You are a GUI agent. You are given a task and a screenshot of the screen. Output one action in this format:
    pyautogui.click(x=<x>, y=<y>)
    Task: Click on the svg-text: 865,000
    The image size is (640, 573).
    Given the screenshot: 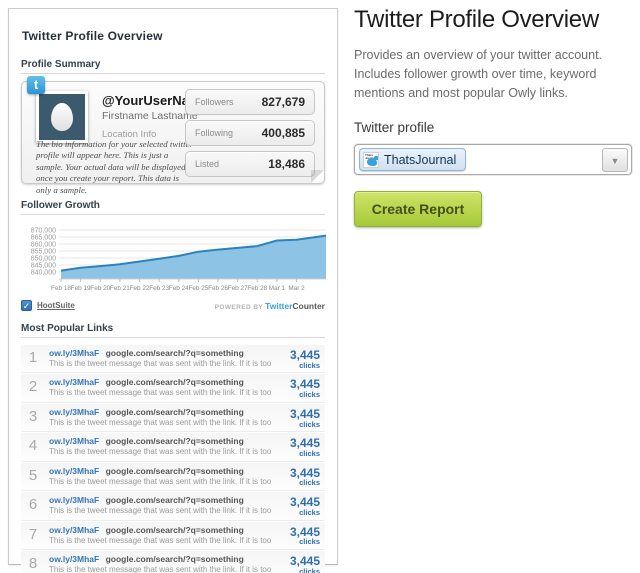 What is the action you would take?
    pyautogui.click(x=43, y=237)
    